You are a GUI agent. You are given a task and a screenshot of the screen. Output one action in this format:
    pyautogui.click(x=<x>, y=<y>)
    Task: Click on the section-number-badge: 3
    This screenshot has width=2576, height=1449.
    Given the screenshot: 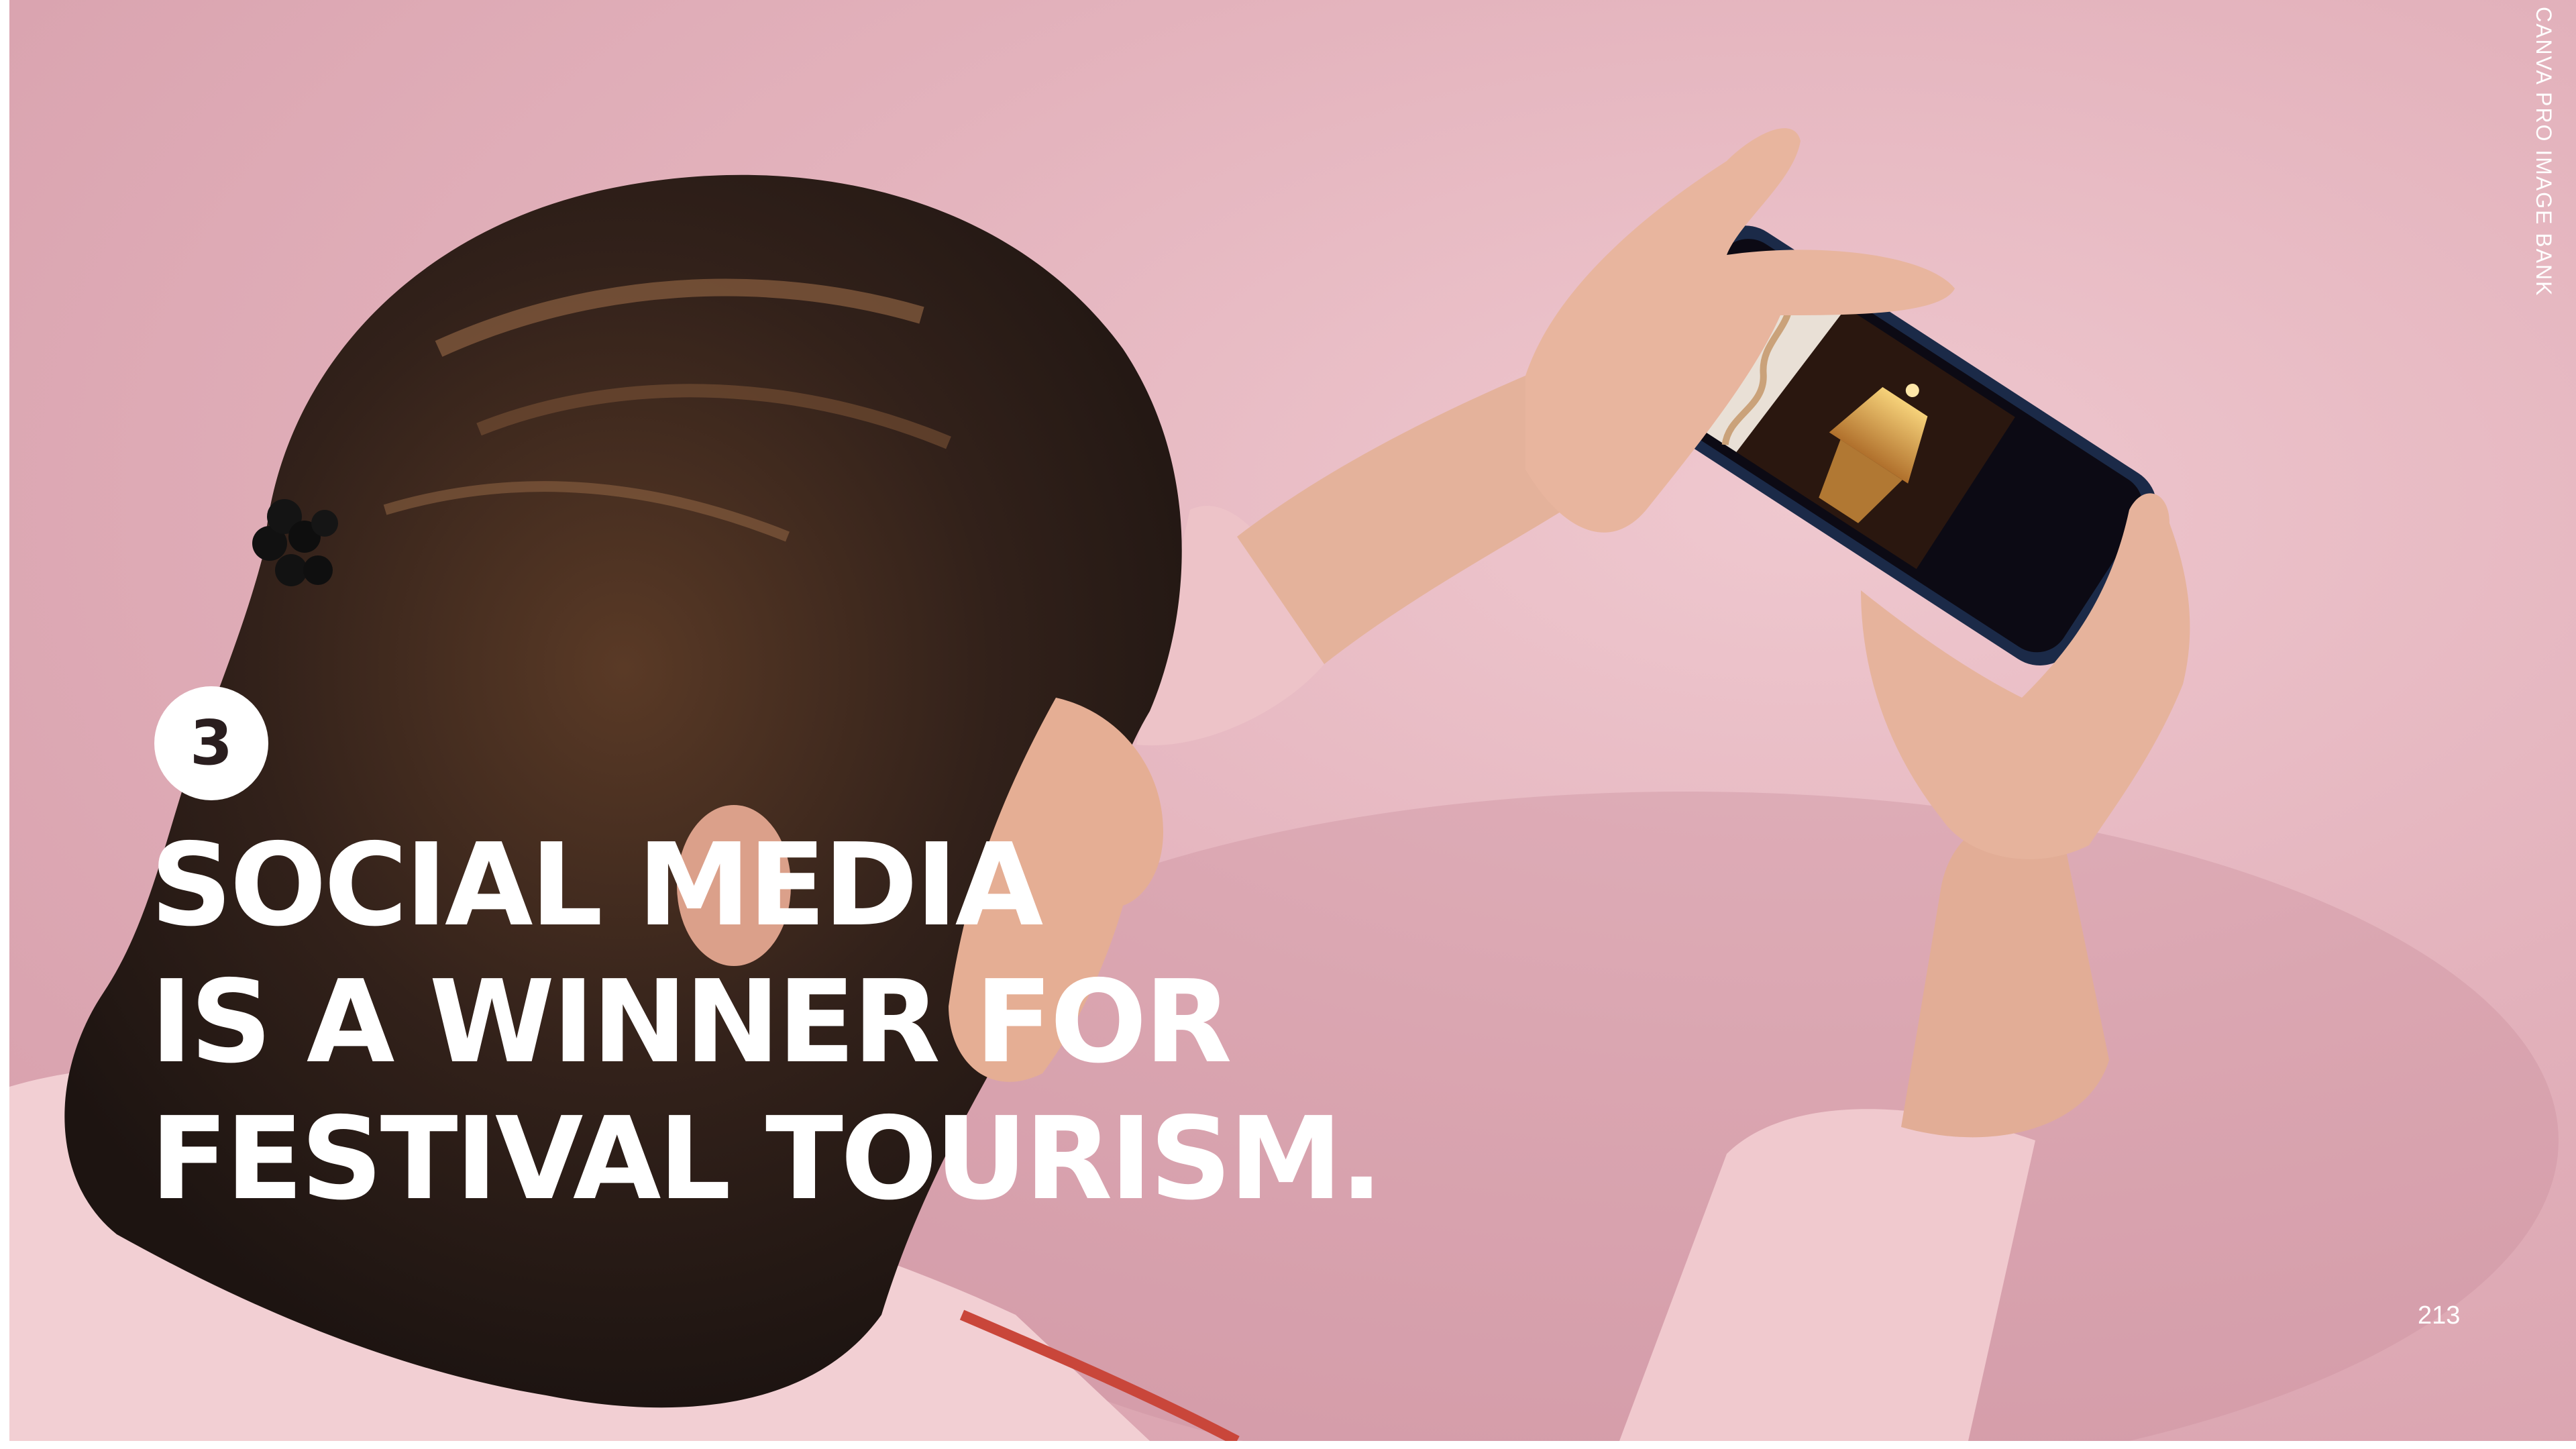 What is the action you would take?
    pyautogui.click(x=211, y=743)
    